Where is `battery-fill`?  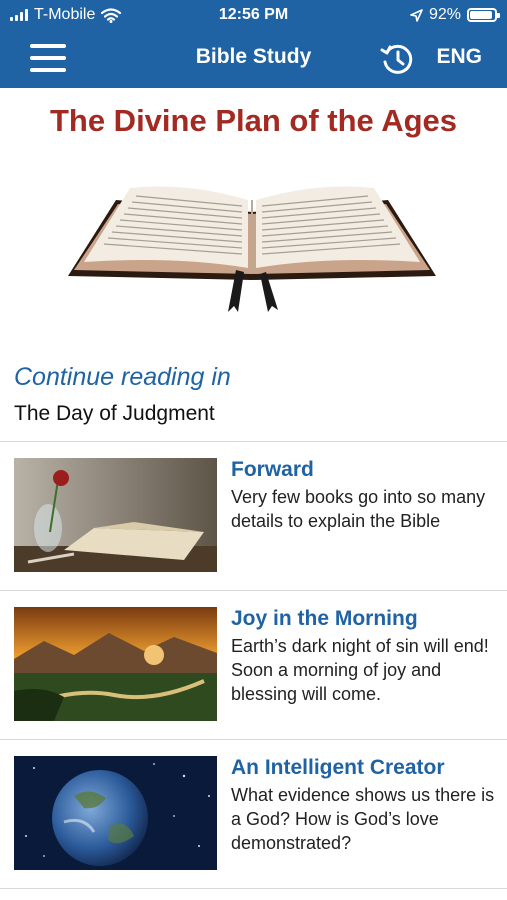 battery-fill is located at coordinates (481, 15).